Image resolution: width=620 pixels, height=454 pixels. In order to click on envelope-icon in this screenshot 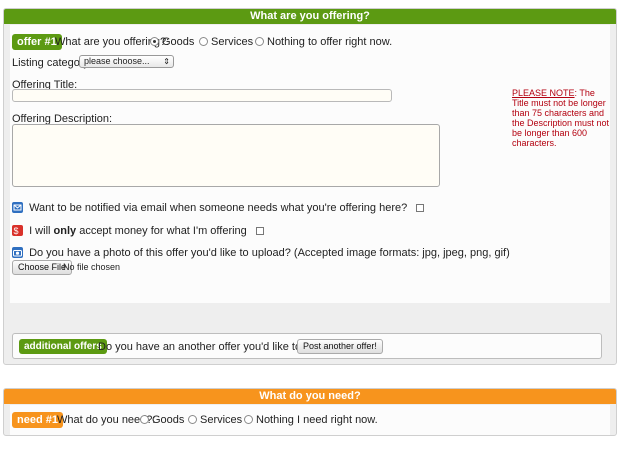, I will do `click(17, 207)`.